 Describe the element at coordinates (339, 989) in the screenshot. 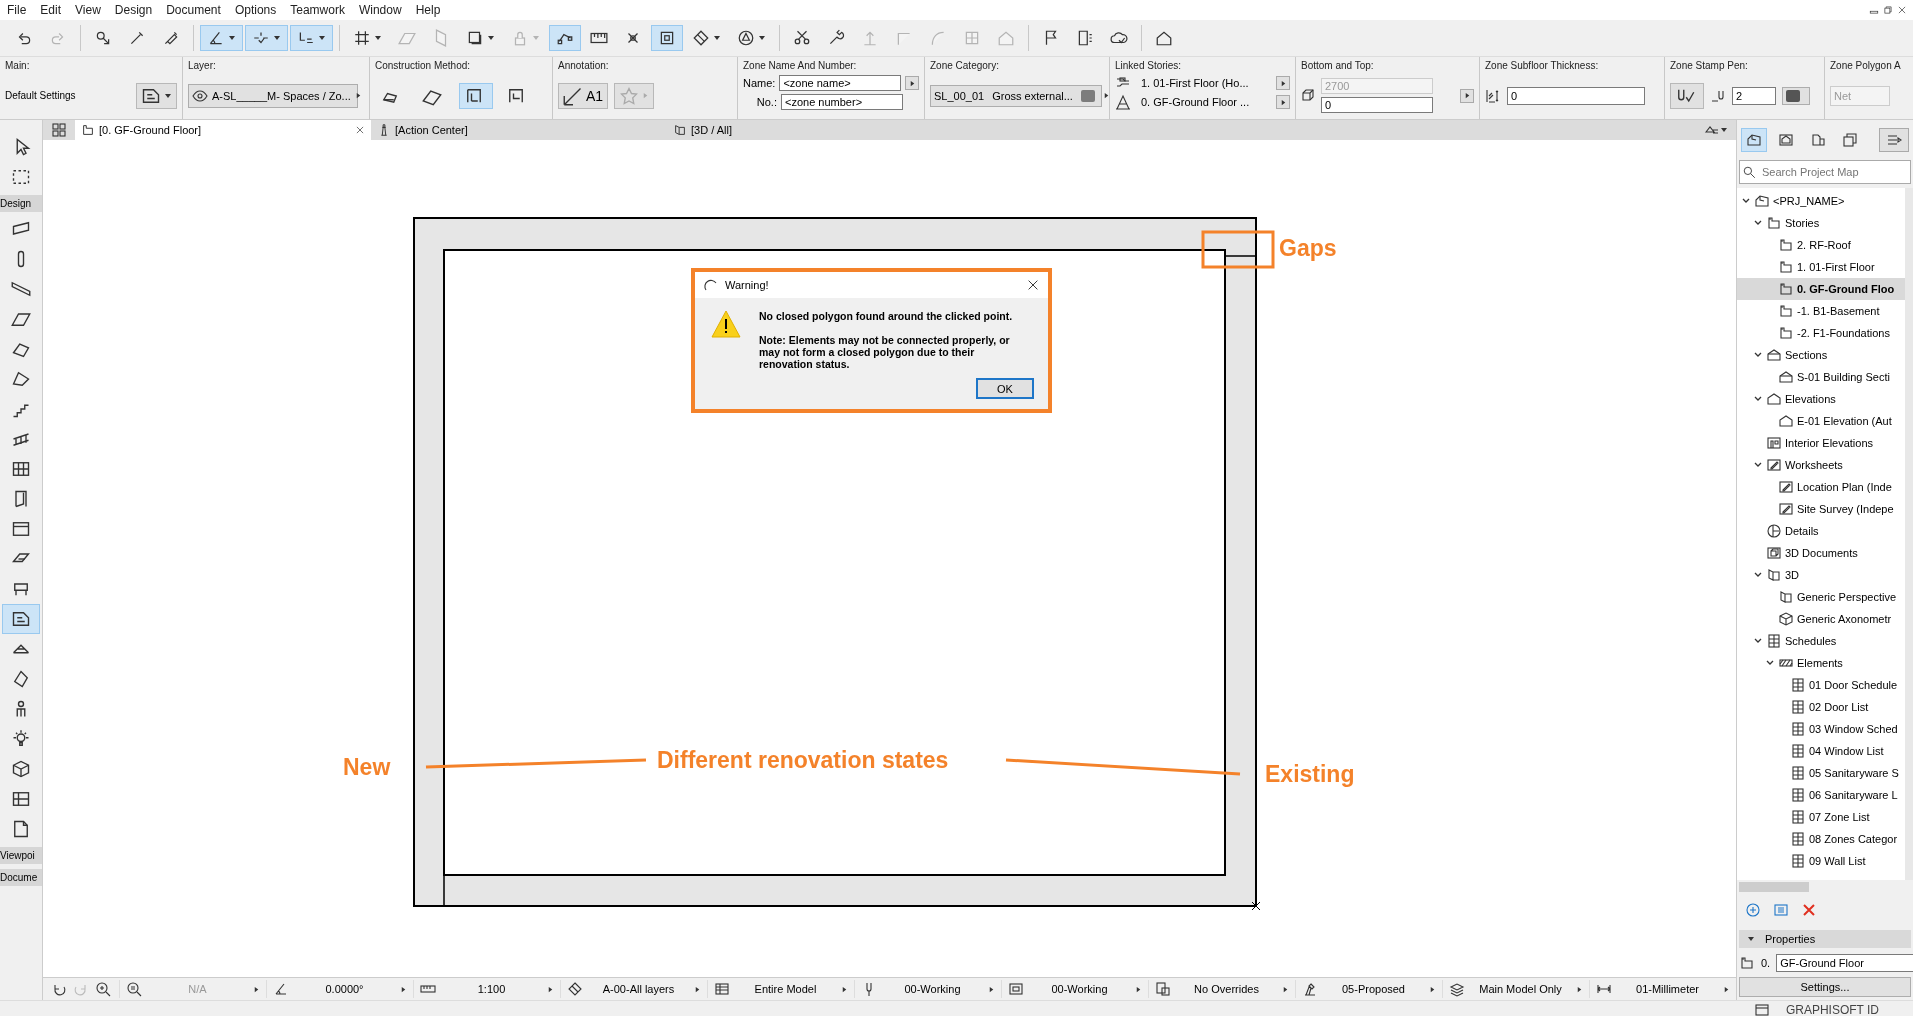

I see `status-dropdown: 0.0000°` at that location.